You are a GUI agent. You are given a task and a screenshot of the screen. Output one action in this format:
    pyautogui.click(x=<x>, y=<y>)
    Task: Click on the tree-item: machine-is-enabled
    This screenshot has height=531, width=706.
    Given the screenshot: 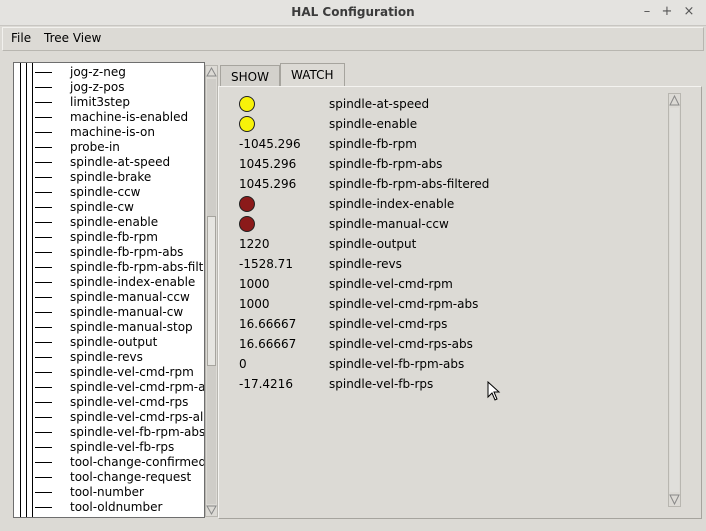 What is the action you would take?
    pyautogui.click(x=129, y=117)
    